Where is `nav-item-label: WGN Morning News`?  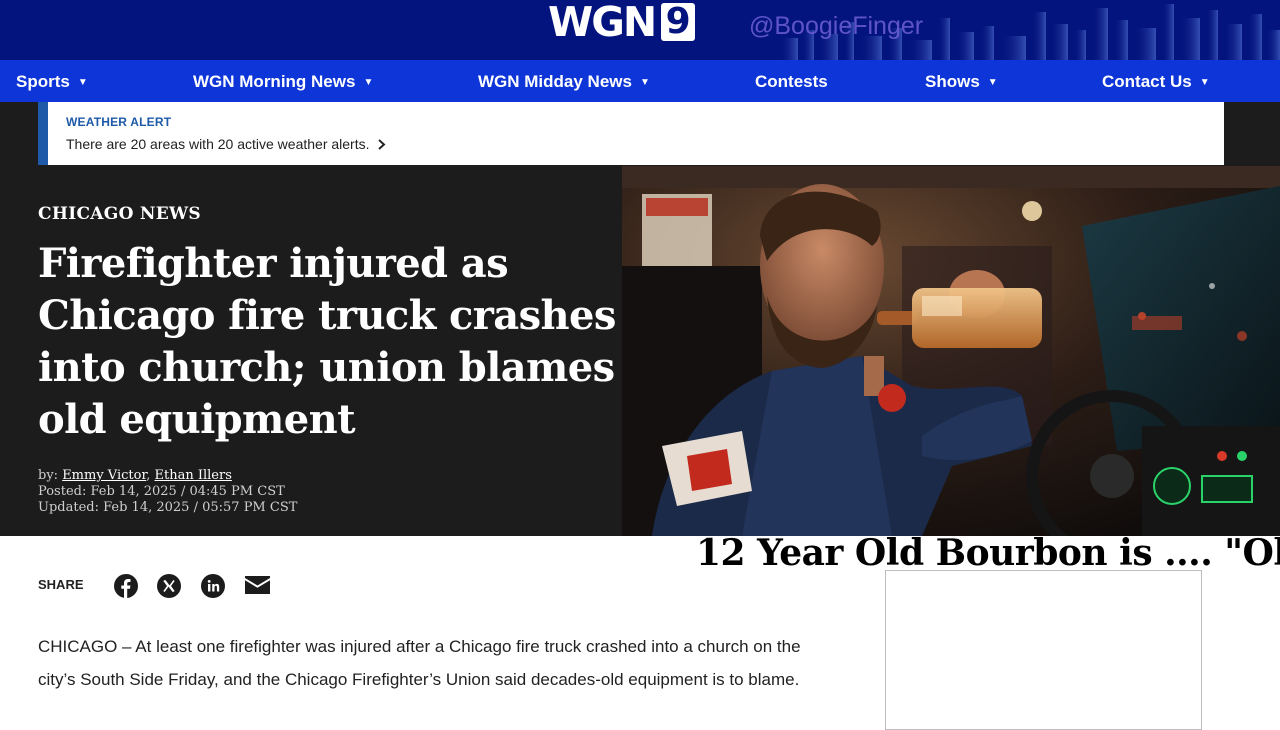
nav-item-label: WGN Morning News is located at coordinates (274, 81).